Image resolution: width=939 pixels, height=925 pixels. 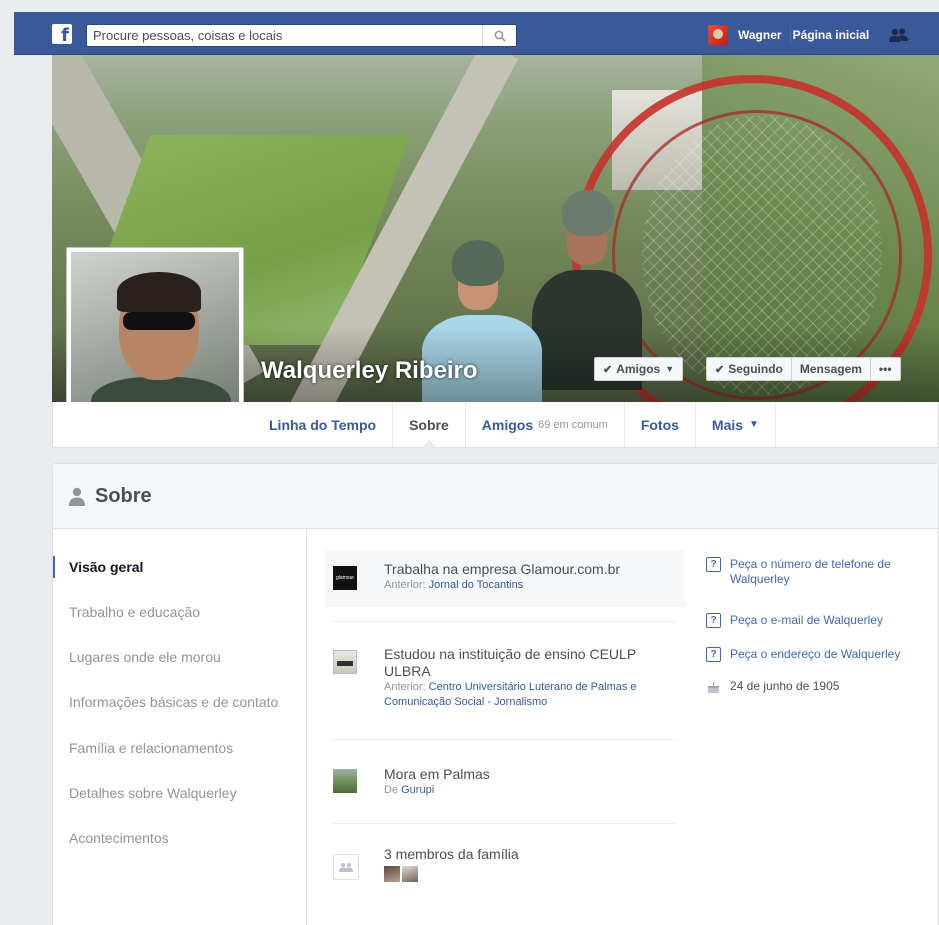 I want to click on nav-life-events: Acontecimentos, so click(x=119, y=838).